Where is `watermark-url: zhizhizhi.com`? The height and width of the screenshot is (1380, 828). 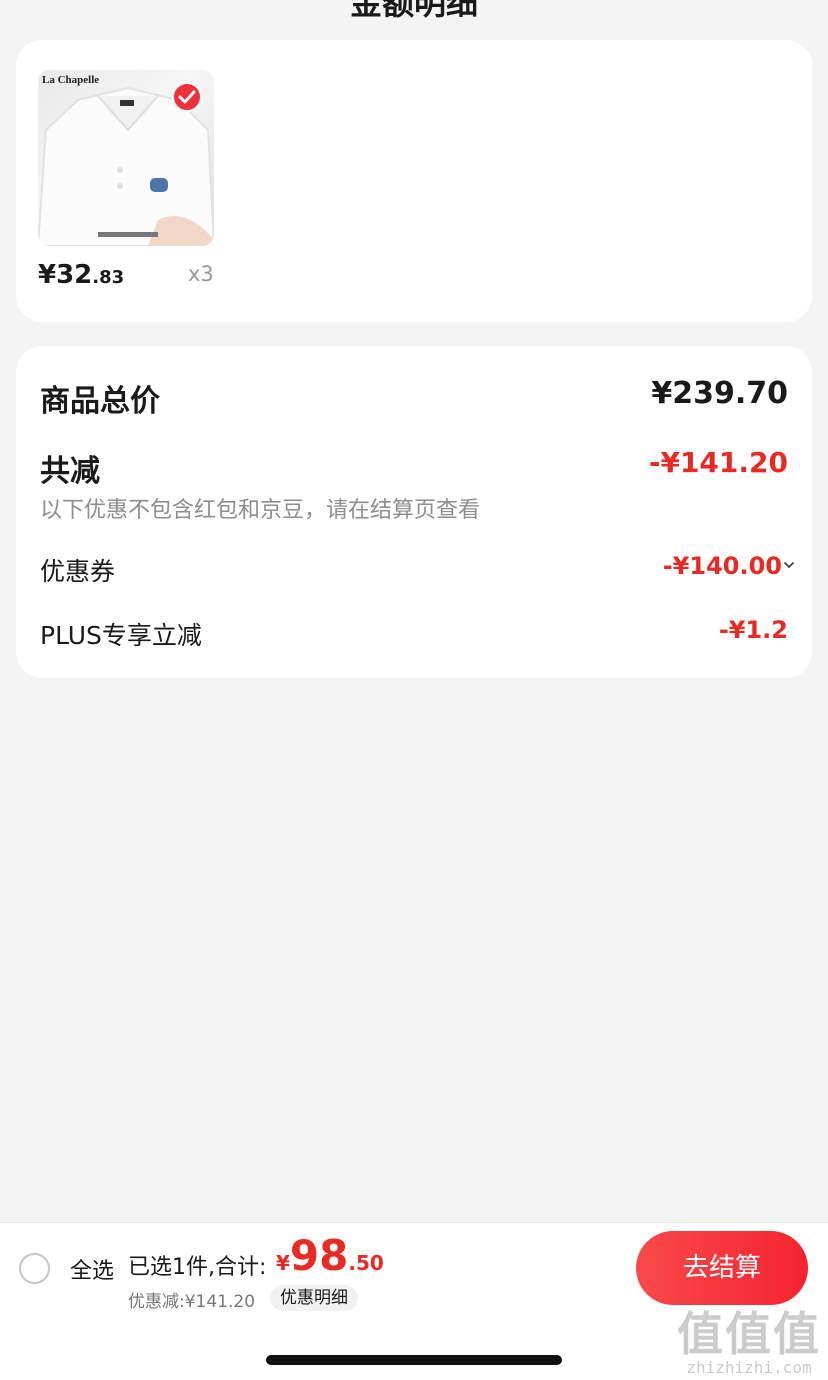 watermark-url: zhizhizhi.com is located at coordinates (749, 1367).